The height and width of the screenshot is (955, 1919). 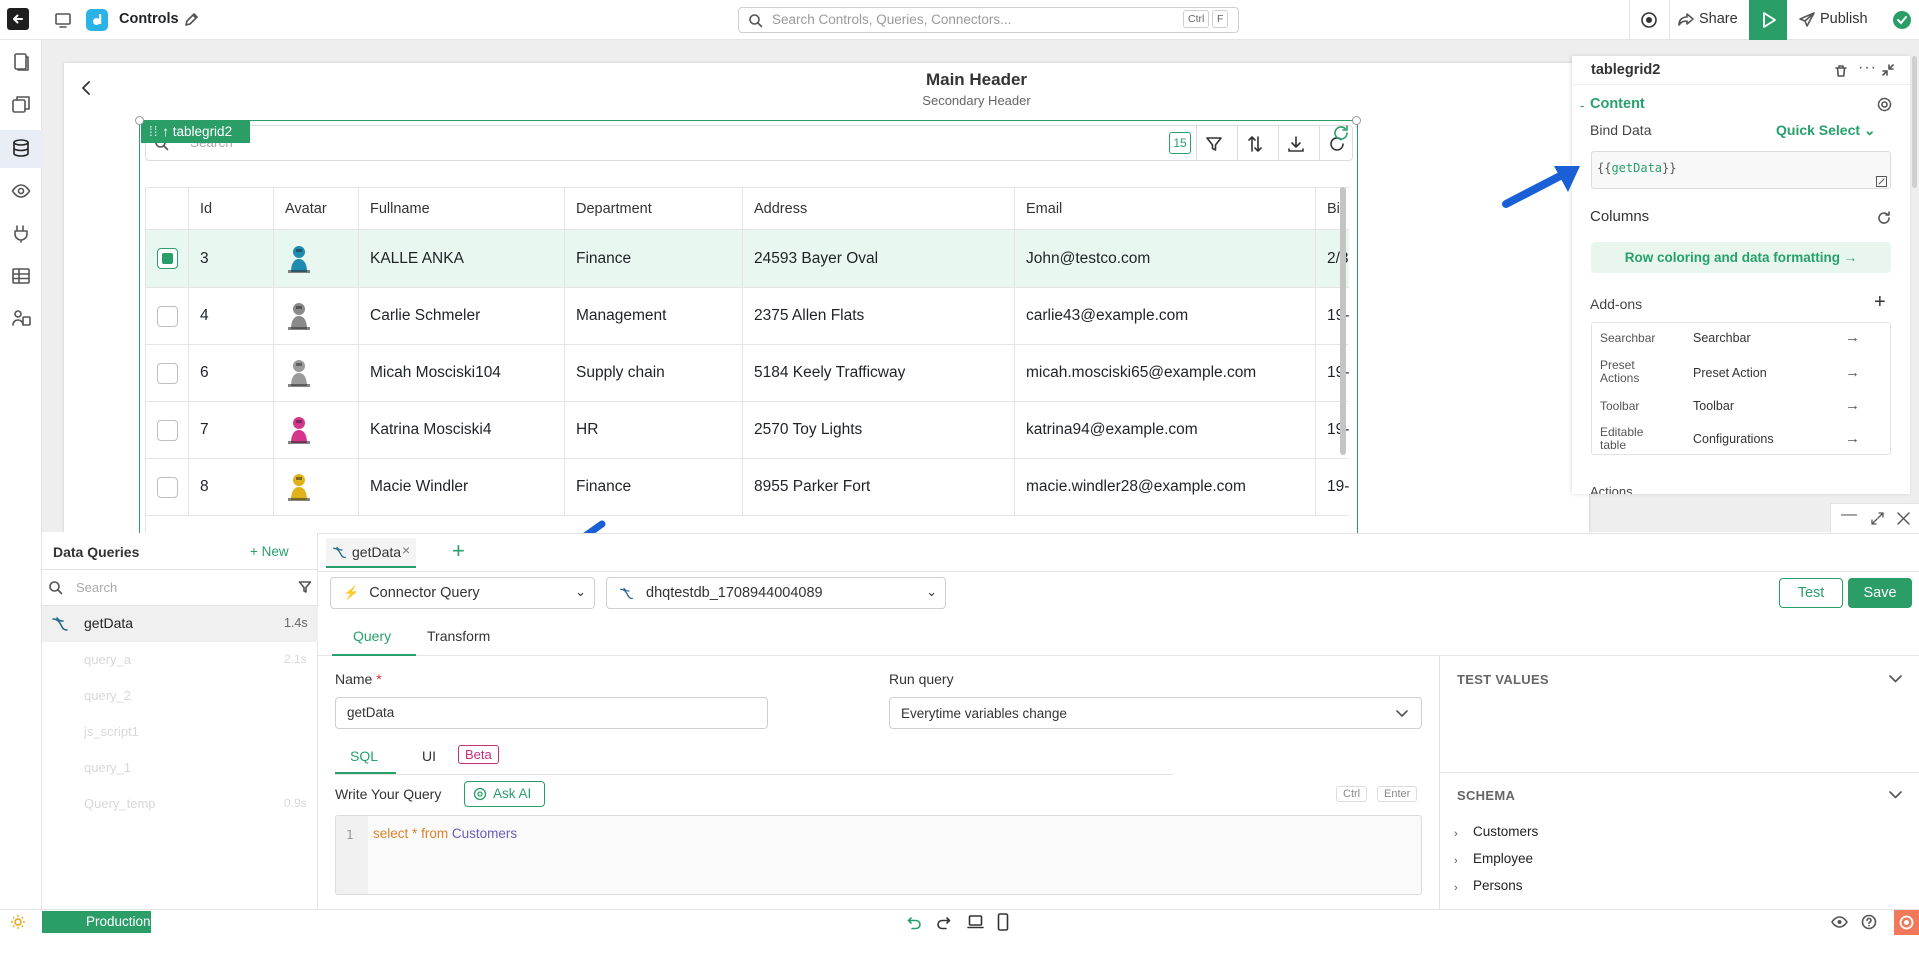 I want to click on quick-select-dropdown: Quick Select ⌄, so click(x=1826, y=130).